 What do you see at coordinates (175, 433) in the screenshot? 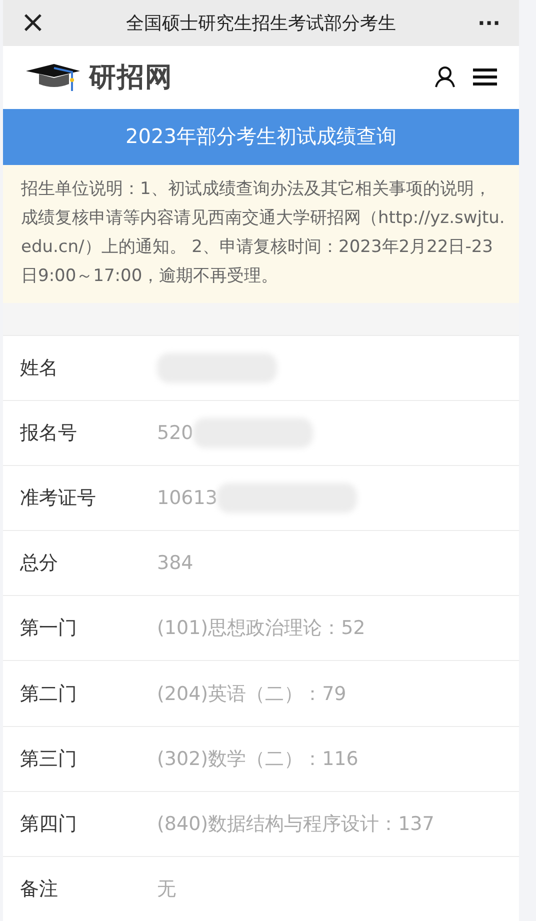
I see `field-value: 520` at bounding box center [175, 433].